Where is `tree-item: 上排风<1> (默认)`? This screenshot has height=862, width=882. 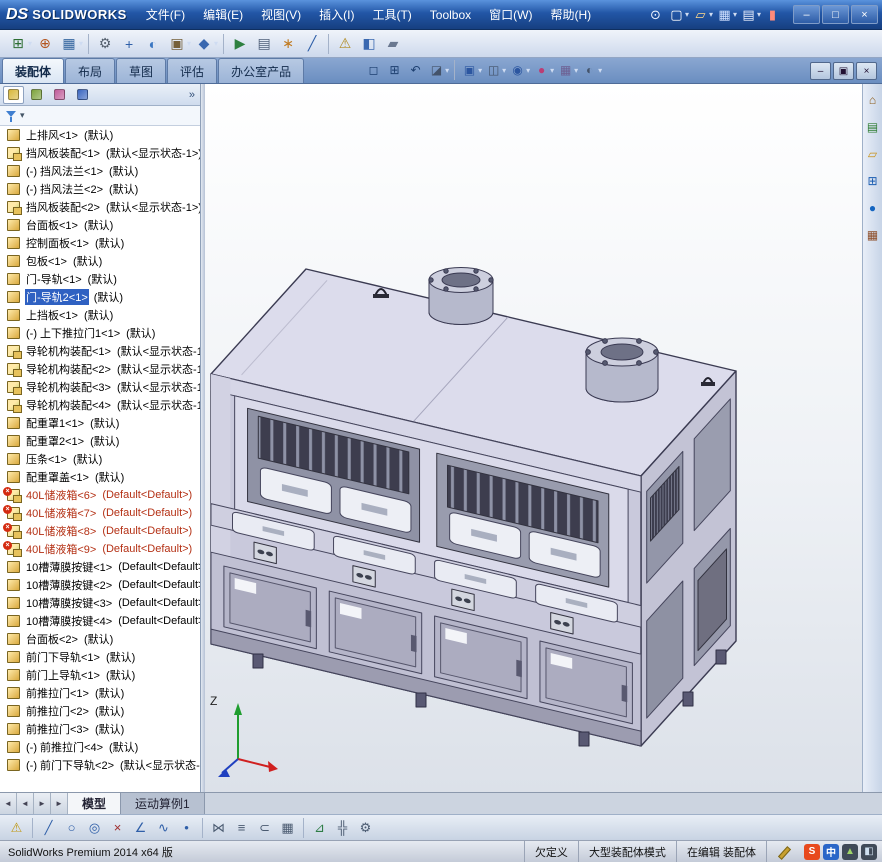
tree-item: 上排风<1> (默认) is located at coordinates (100, 135).